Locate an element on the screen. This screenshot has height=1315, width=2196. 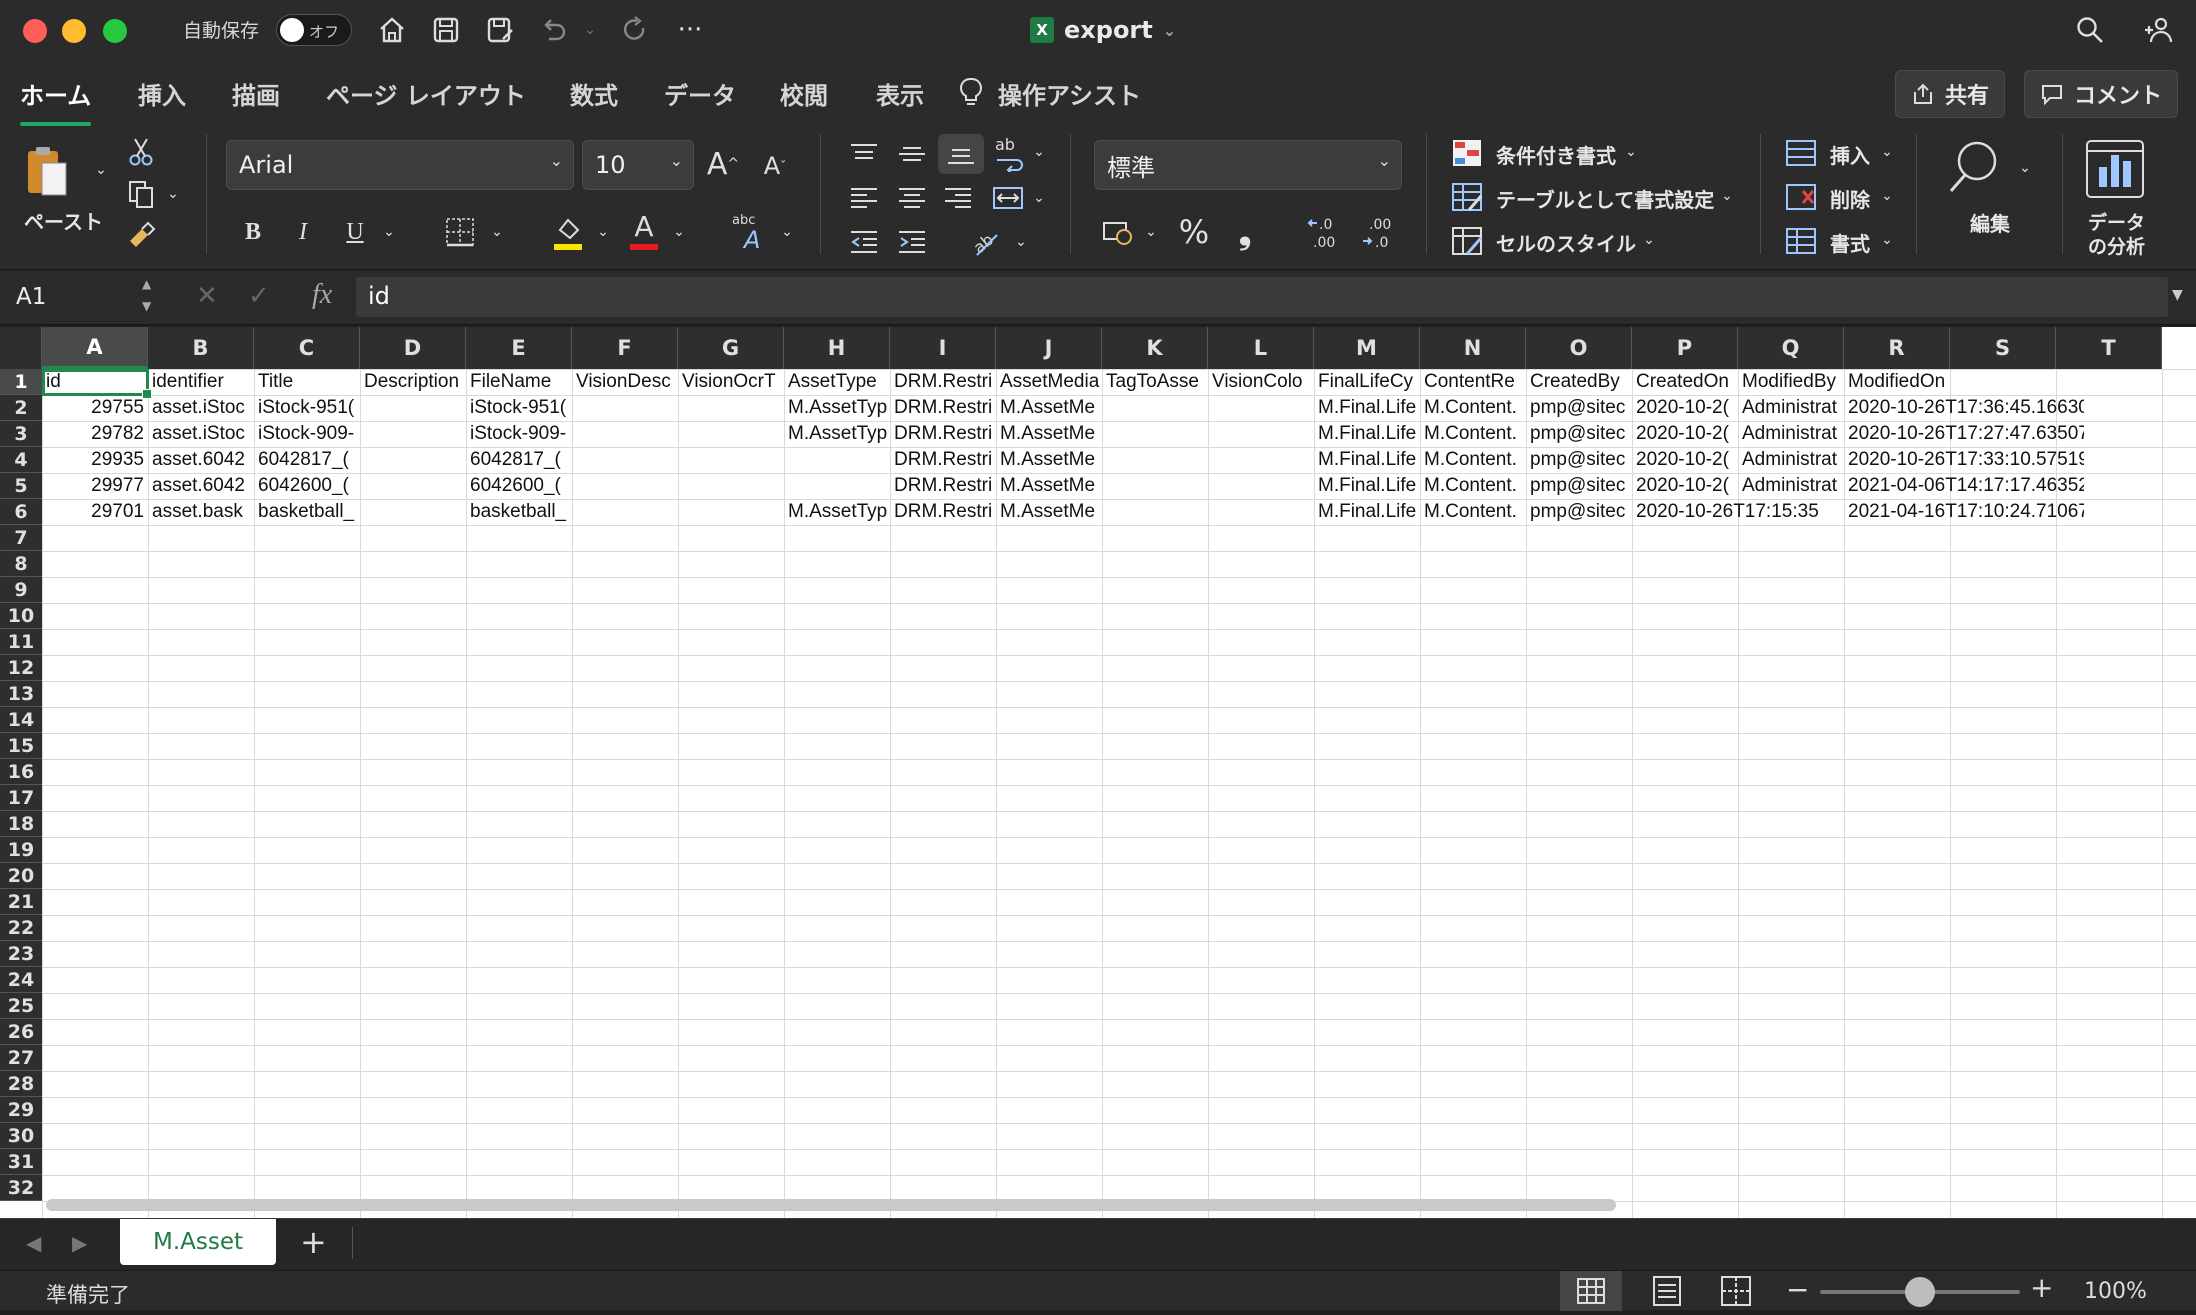
row-header-23: 23 is located at coordinates (21, 954).